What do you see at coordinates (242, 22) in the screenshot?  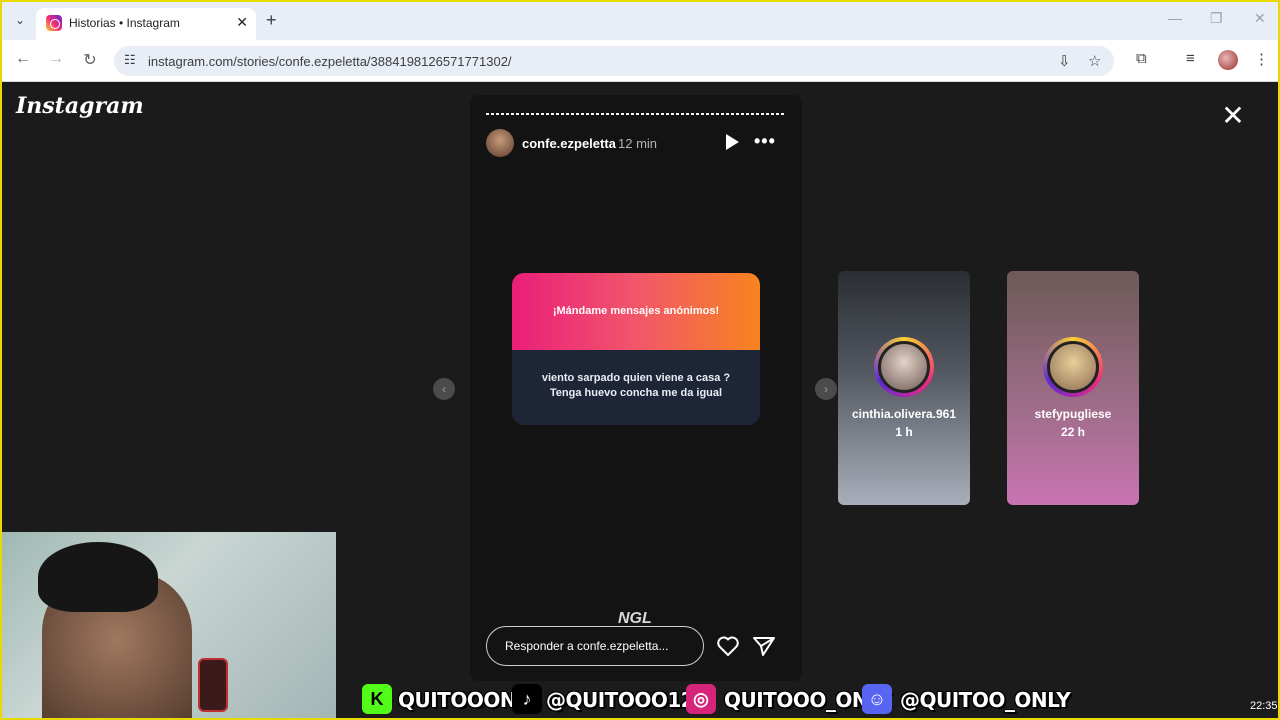 I see `tab-close-icon: ✕` at bounding box center [242, 22].